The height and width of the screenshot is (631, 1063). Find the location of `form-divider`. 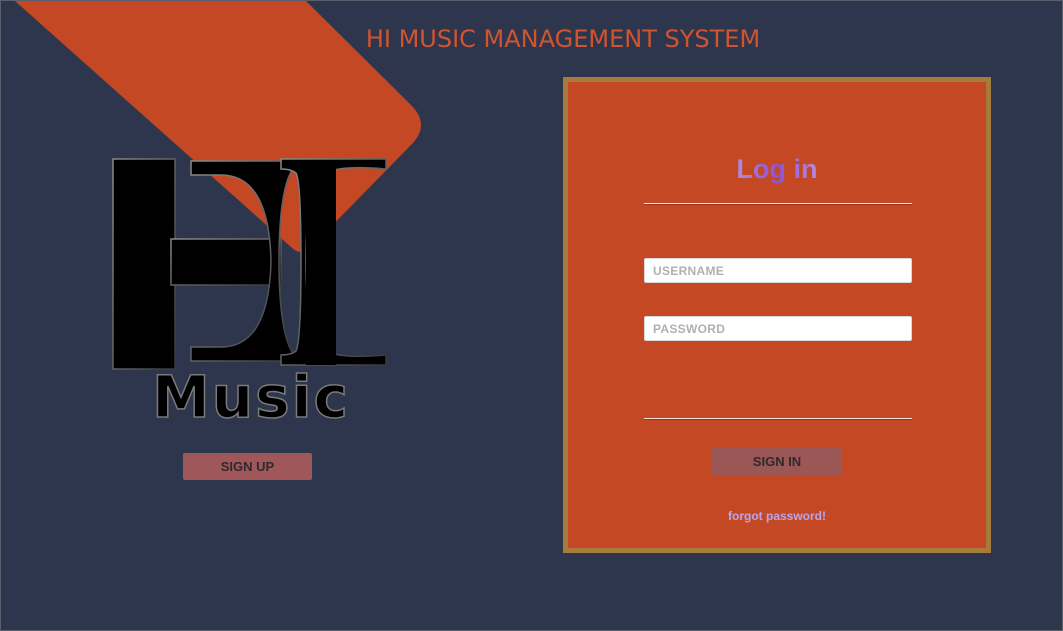

form-divider is located at coordinates (778, 418).